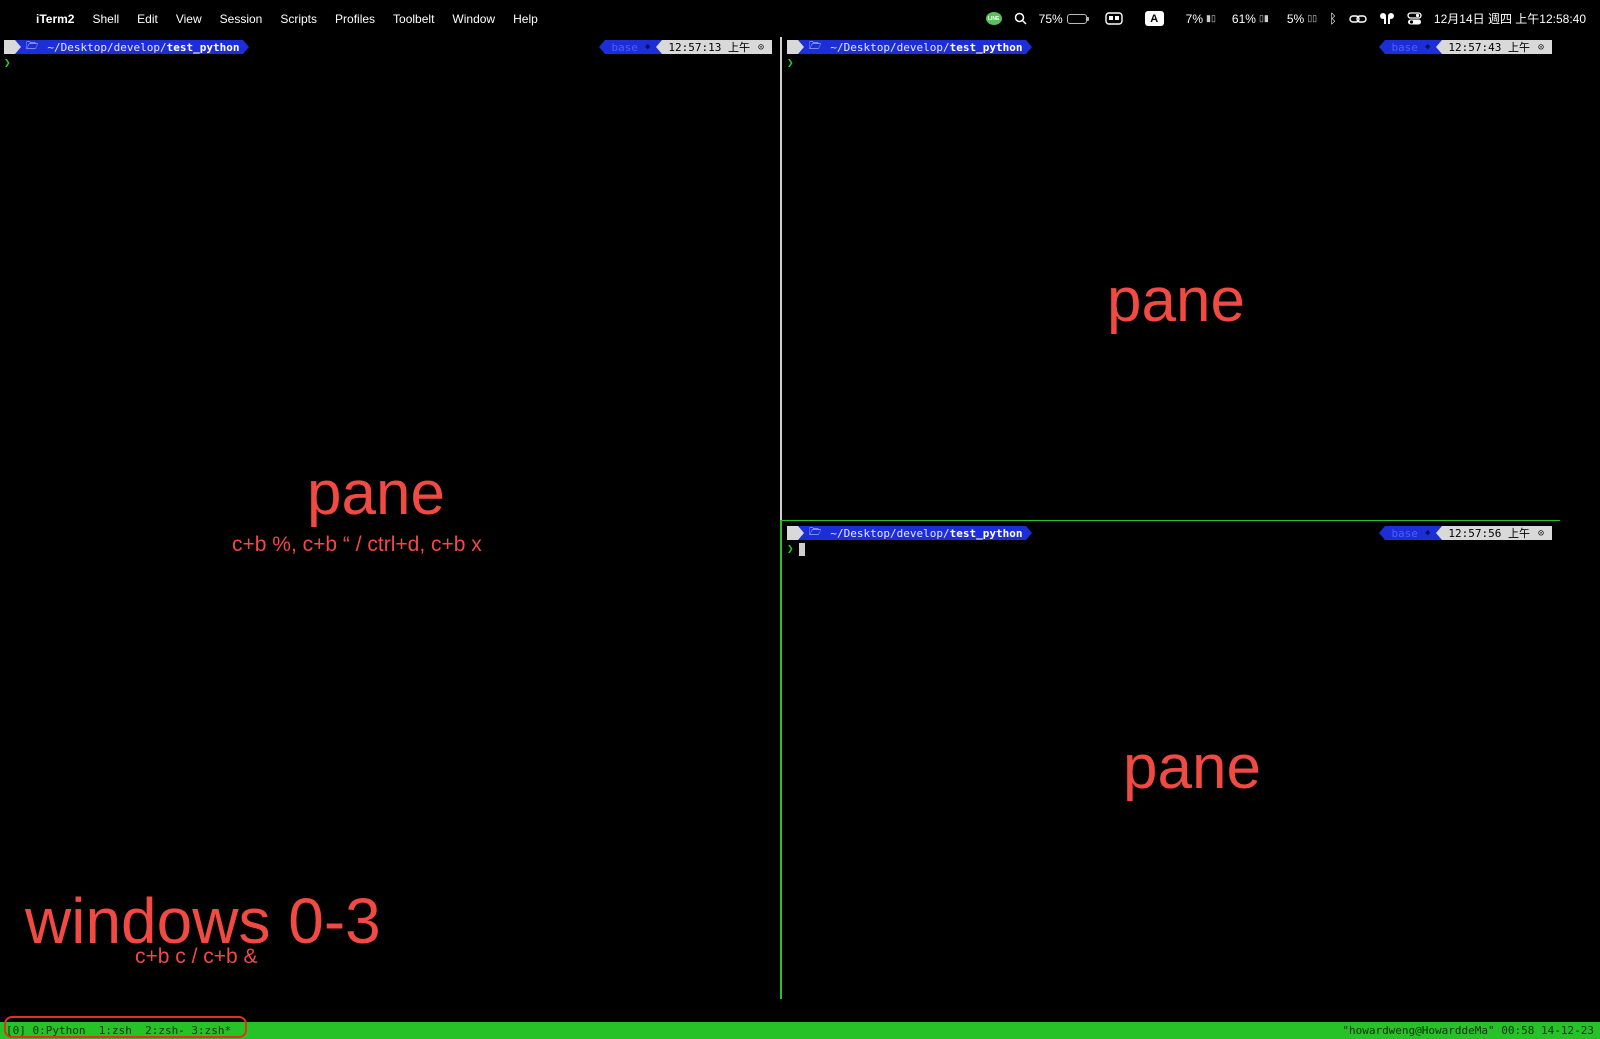 The height and width of the screenshot is (1039, 1600). I want to click on menu-shell: Shell, so click(105, 19).